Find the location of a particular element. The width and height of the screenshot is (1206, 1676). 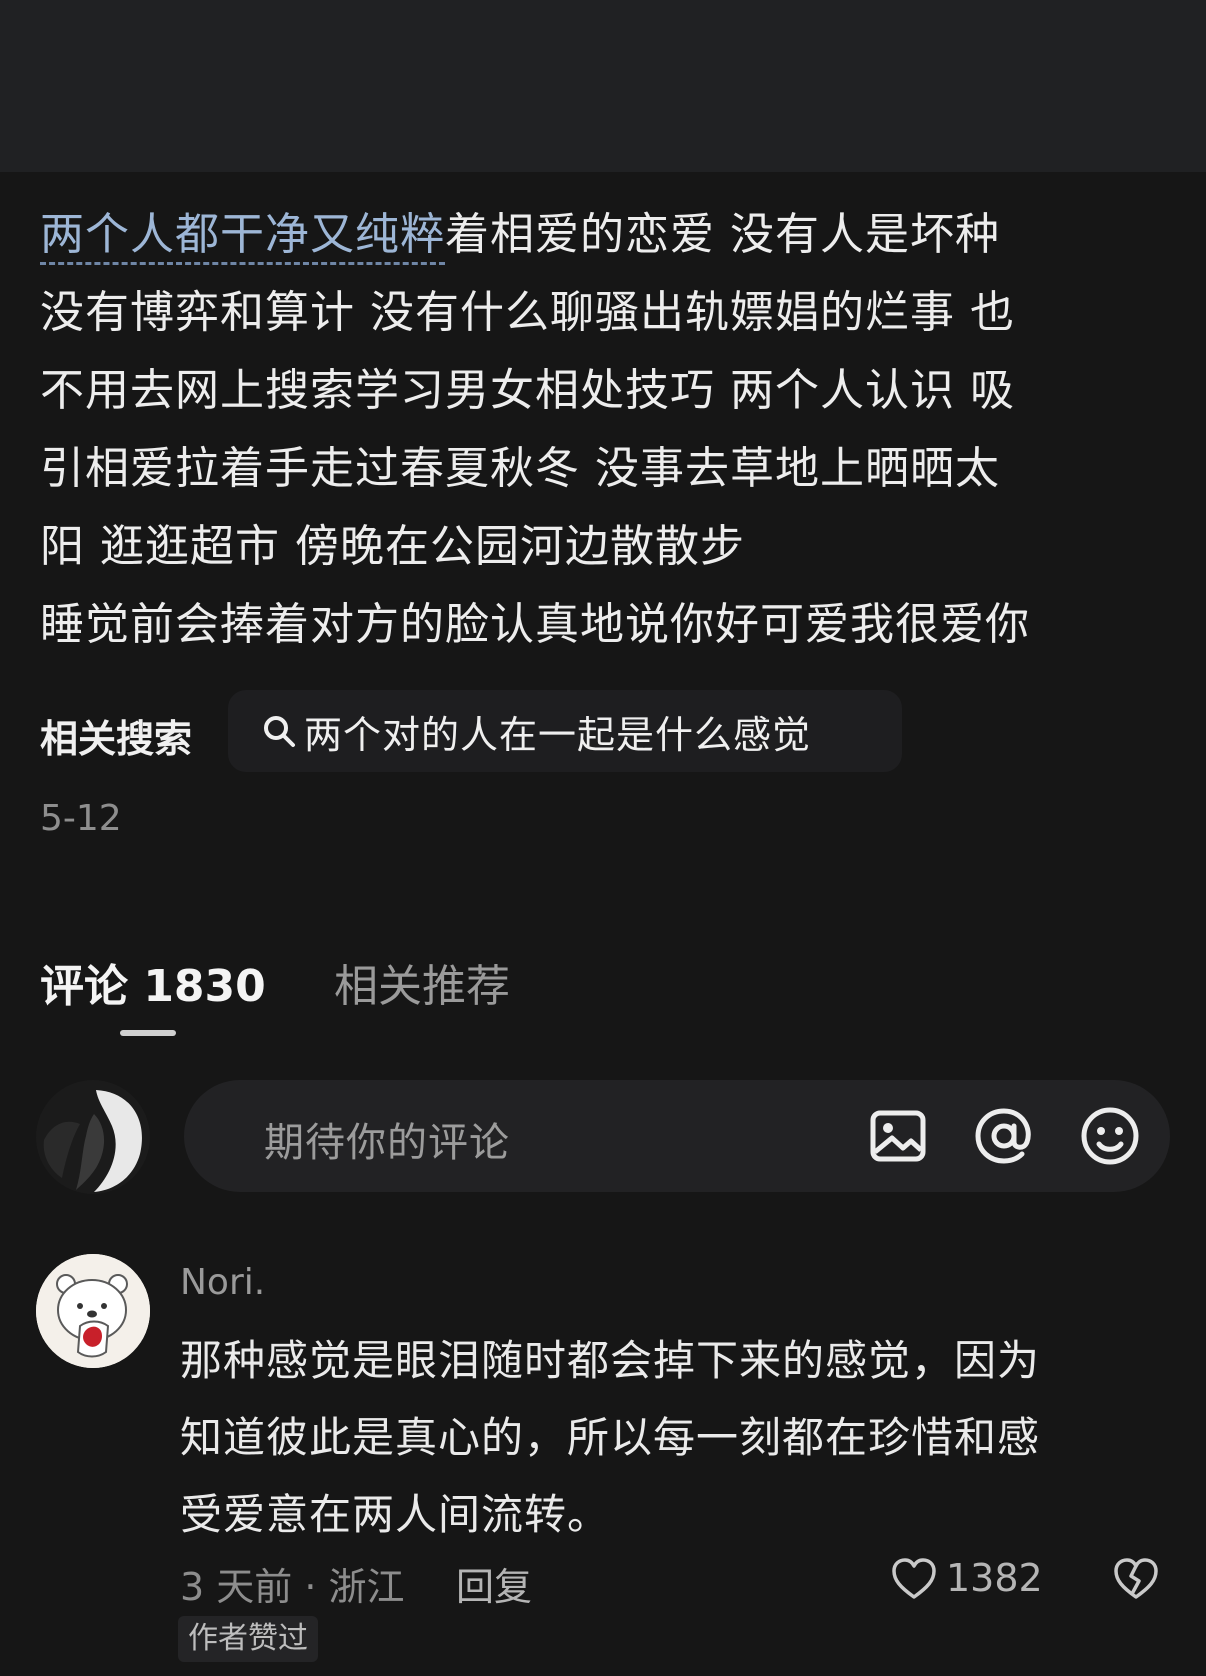

comment-input: 期待你的评论 is located at coordinates (677, 1136).